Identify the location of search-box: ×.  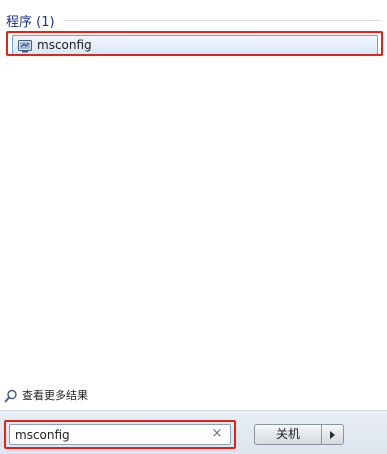
(120, 434).